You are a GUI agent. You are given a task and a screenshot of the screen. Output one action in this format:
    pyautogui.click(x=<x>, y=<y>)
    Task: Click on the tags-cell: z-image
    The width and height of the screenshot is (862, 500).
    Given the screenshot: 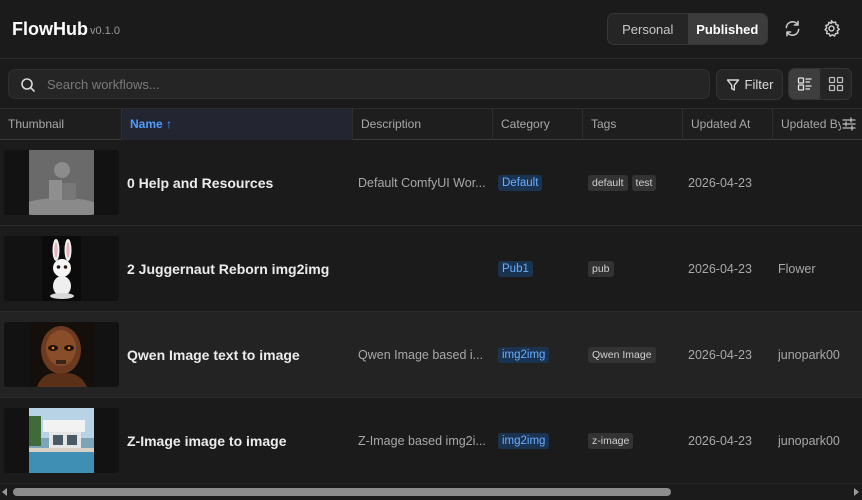 What is the action you would take?
    pyautogui.click(x=634, y=440)
    